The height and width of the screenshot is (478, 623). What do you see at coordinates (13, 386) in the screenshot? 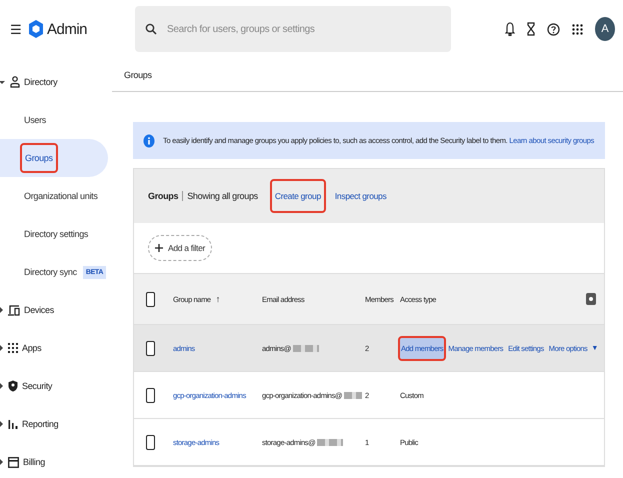
I see `shield-icon` at bounding box center [13, 386].